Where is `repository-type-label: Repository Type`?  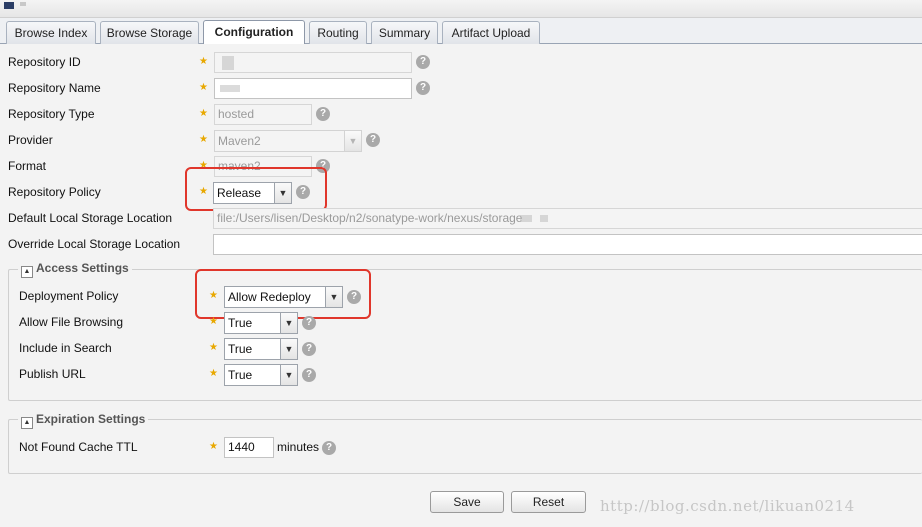 repository-type-label: Repository Type is located at coordinates (51, 114).